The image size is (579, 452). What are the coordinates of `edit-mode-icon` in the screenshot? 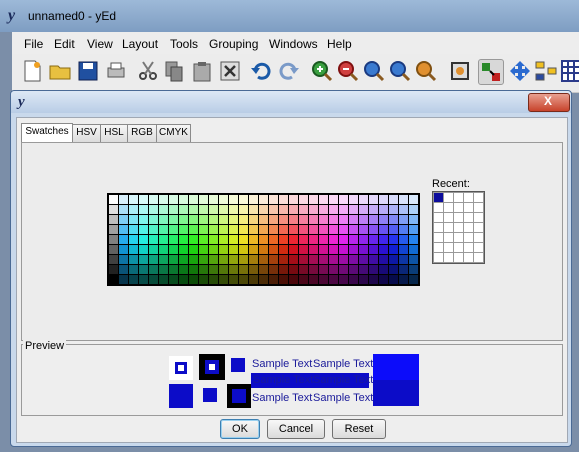 It's located at (491, 72).